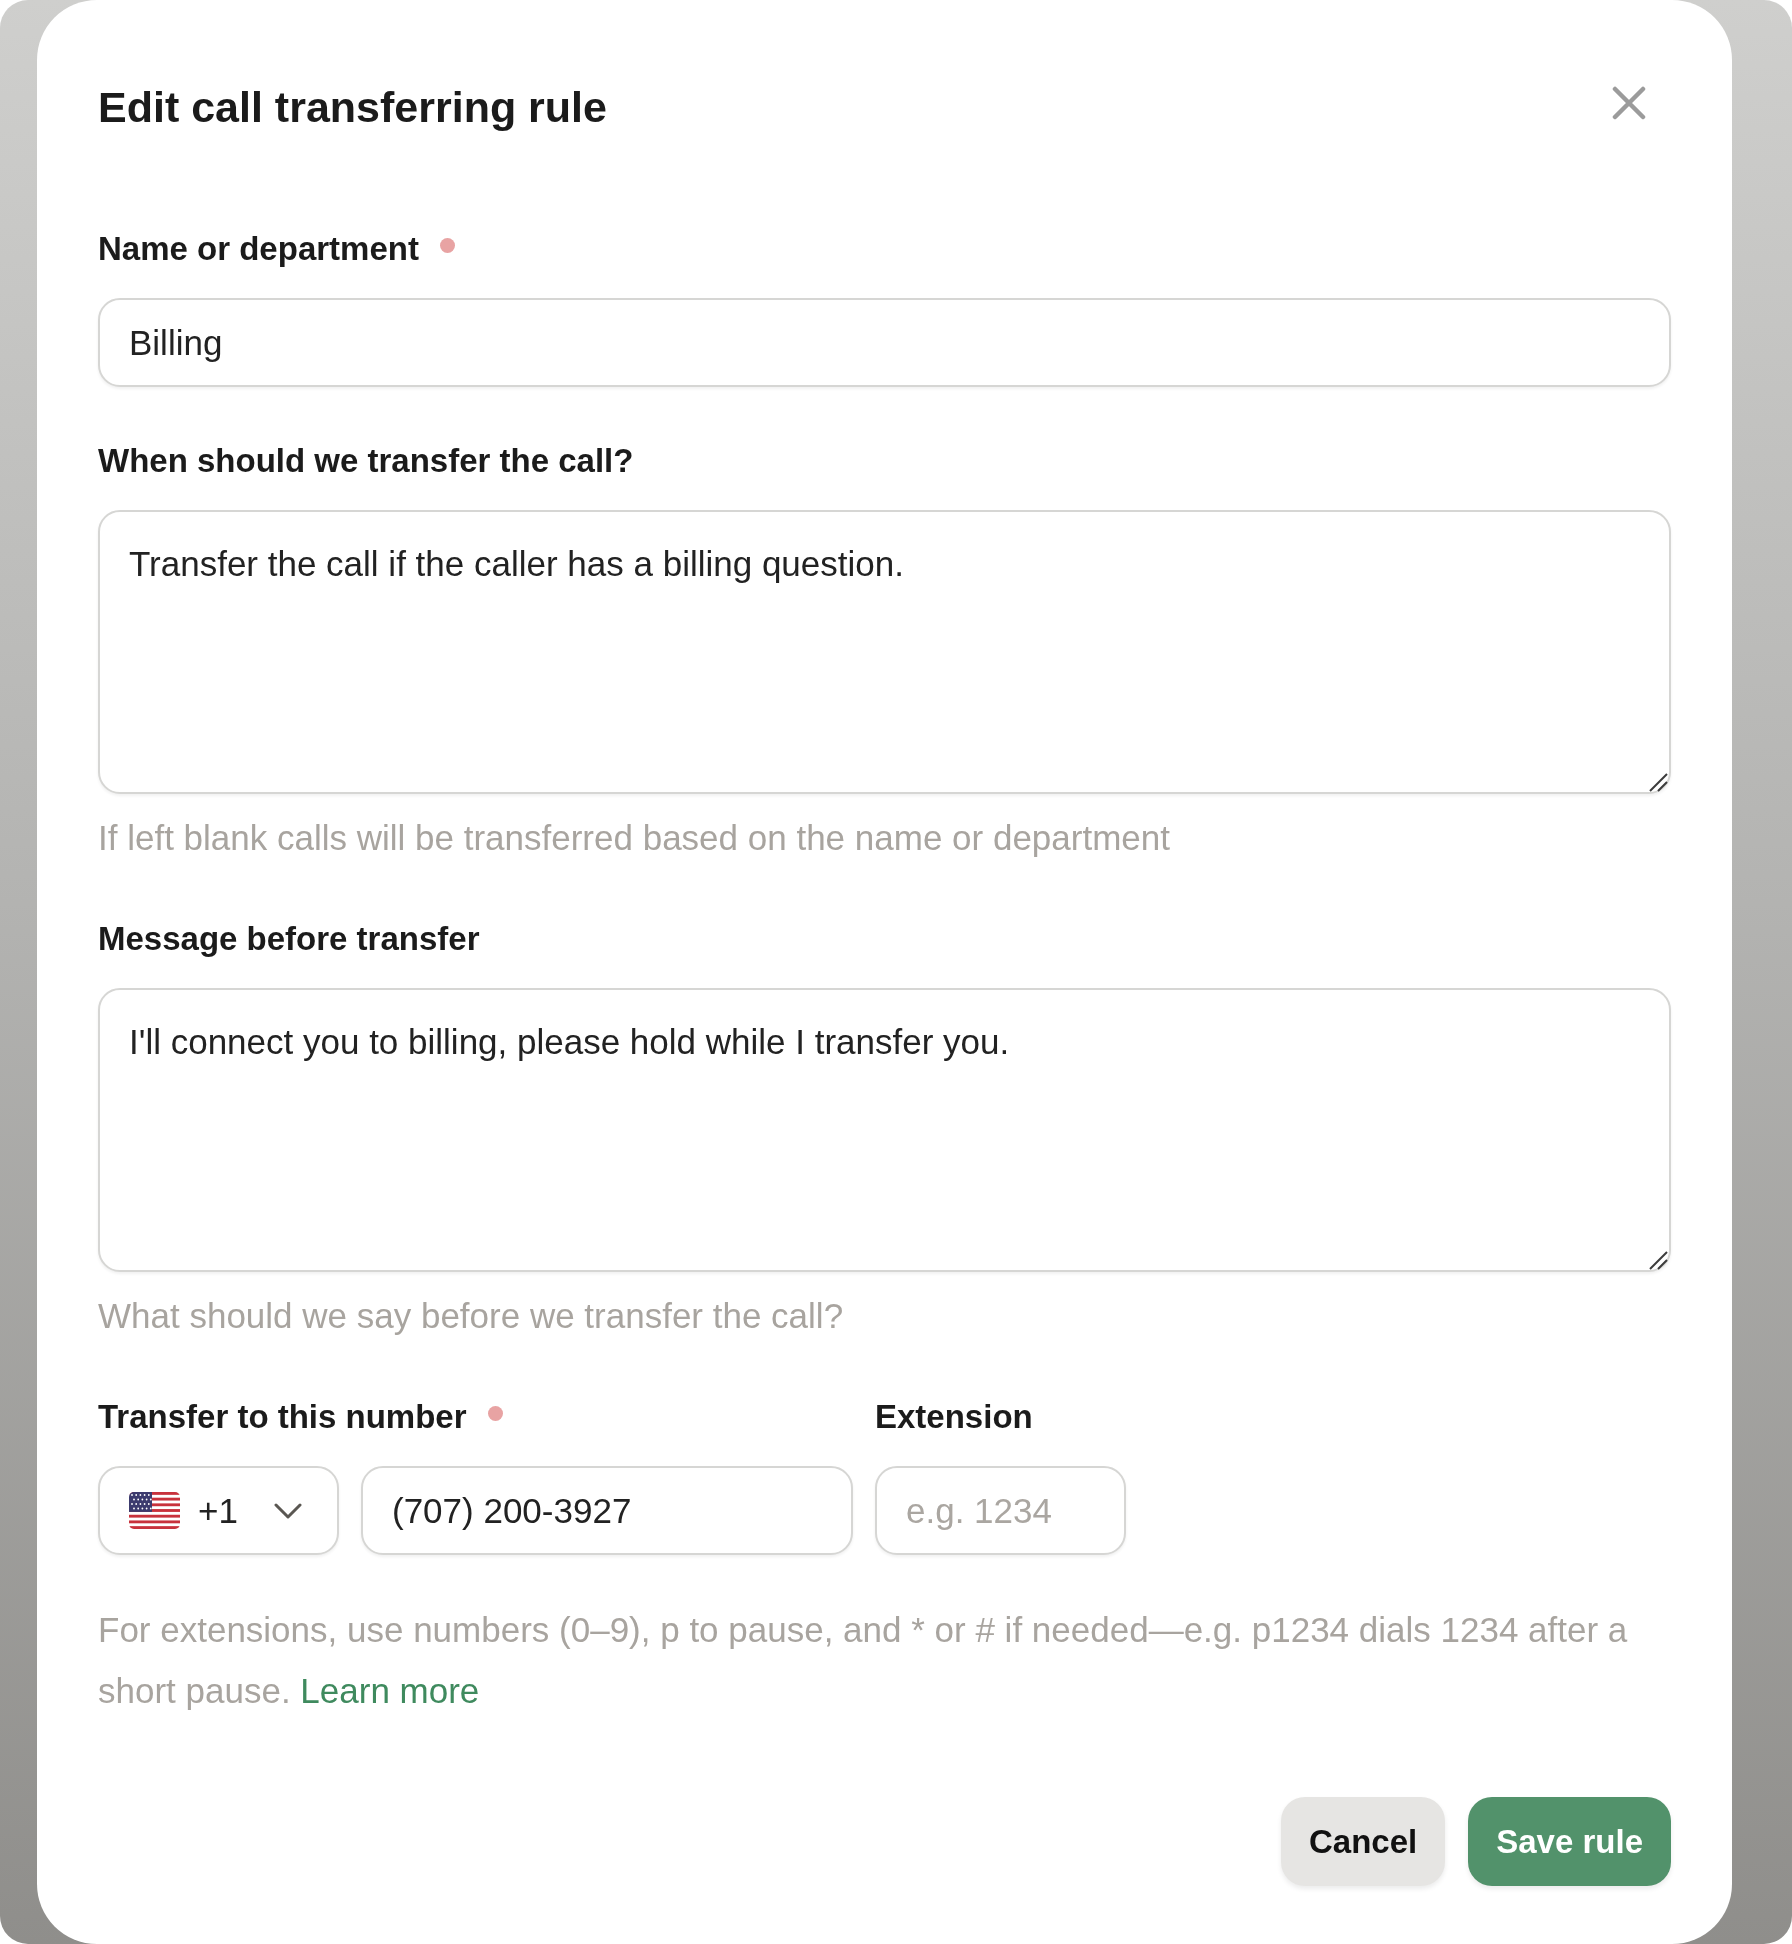 The width and height of the screenshot is (1792, 1944). I want to click on flag-icon, so click(154, 1510).